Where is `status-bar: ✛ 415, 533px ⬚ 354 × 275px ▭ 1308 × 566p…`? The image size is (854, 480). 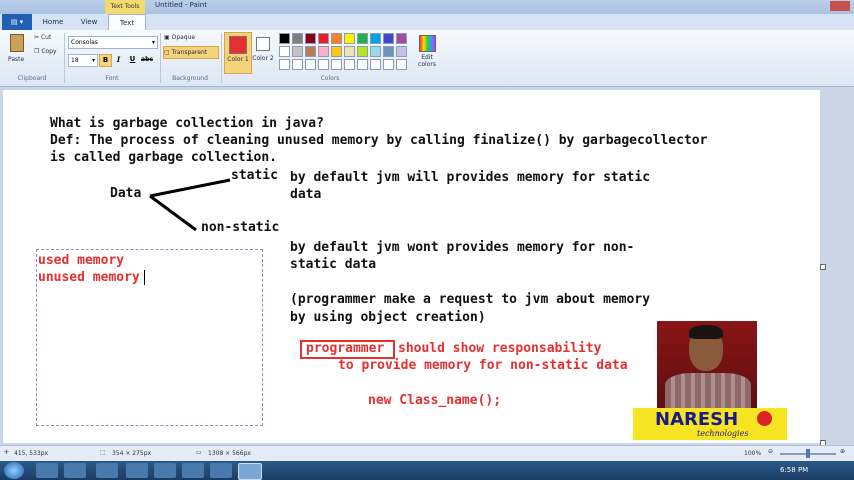 status-bar: ✛ 415, 533px ⬚ 354 × 275px ▭ 1308 × 566p… is located at coordinates (427, 453).